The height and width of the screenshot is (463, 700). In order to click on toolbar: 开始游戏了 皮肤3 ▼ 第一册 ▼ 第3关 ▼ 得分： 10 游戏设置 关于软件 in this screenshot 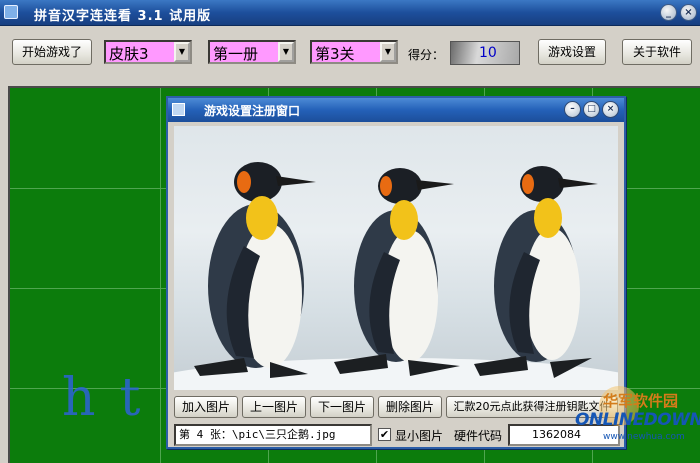, I will do `click(350, 52)`.